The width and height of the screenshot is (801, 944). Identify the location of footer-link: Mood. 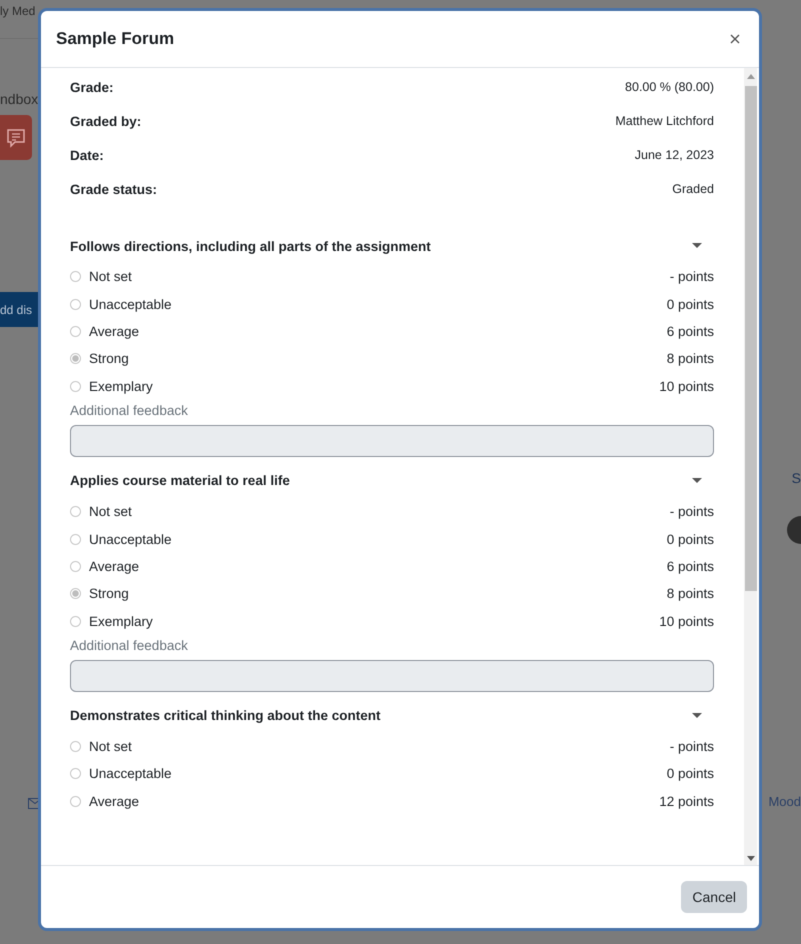
(784, 801).